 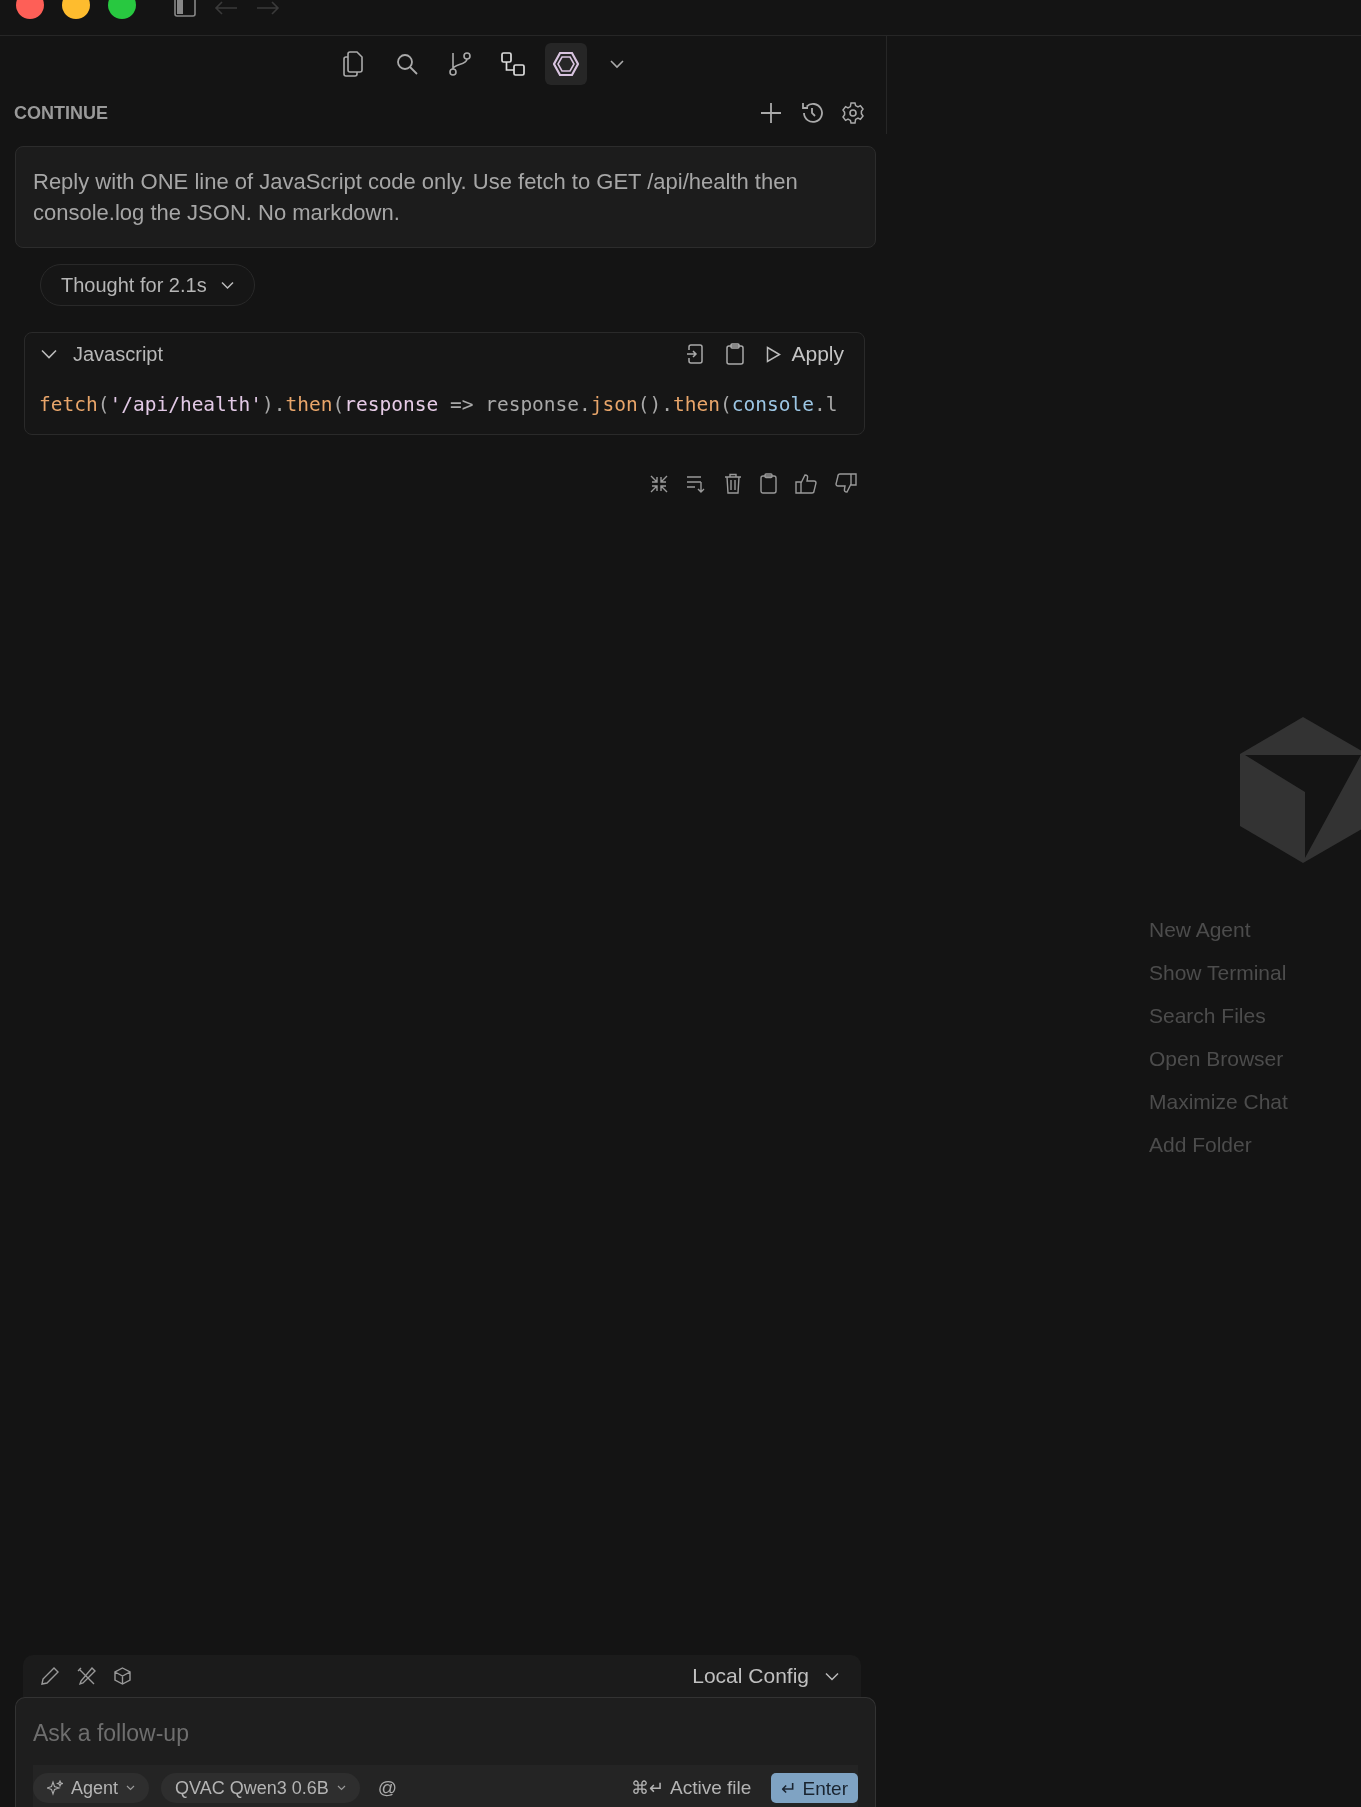 I want to click on tools-icon, so click(x=86, y=1676).